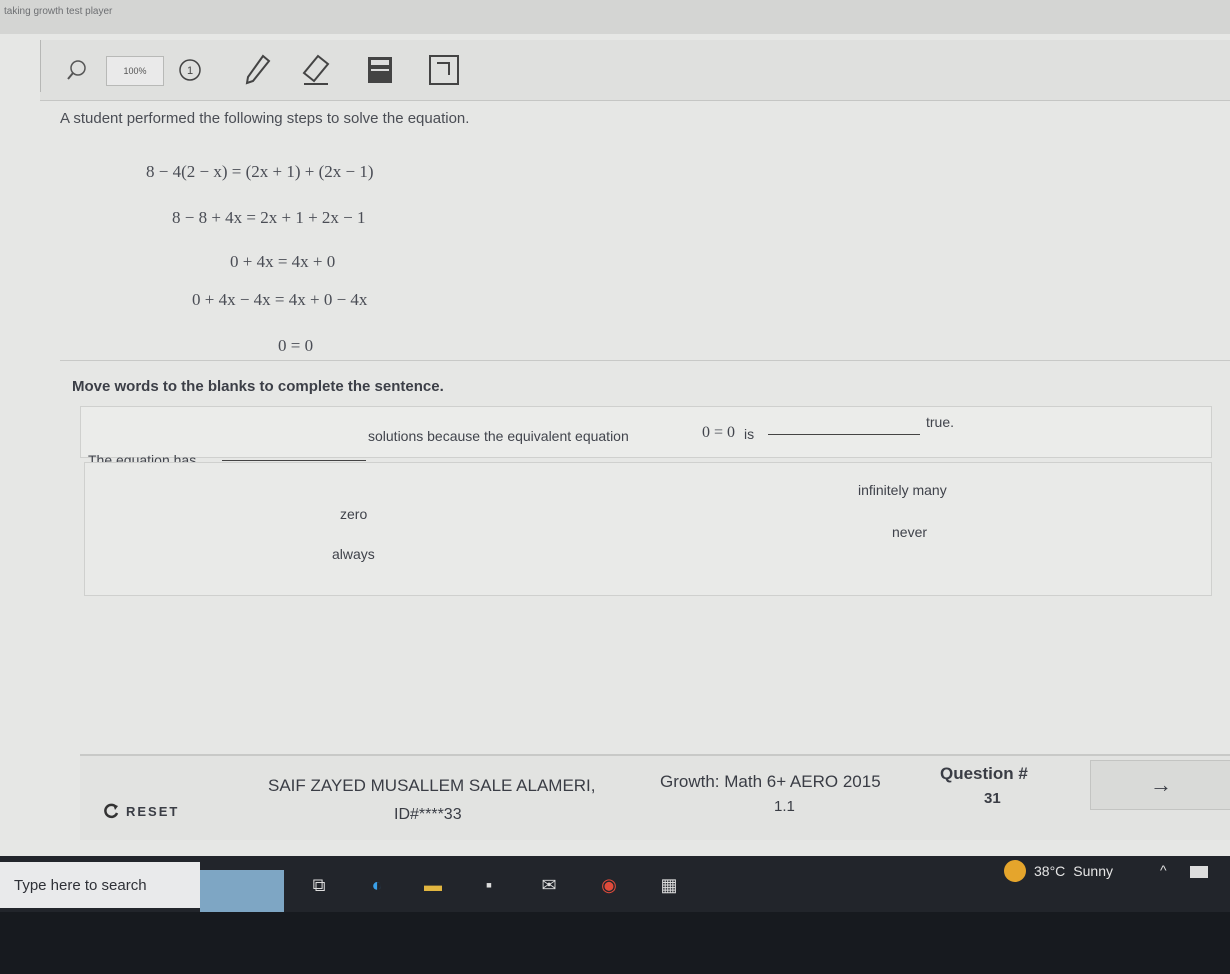 The width and height of the screenshot is (1230, 974). I want to click on sentence-is: is, so click(749, 434).